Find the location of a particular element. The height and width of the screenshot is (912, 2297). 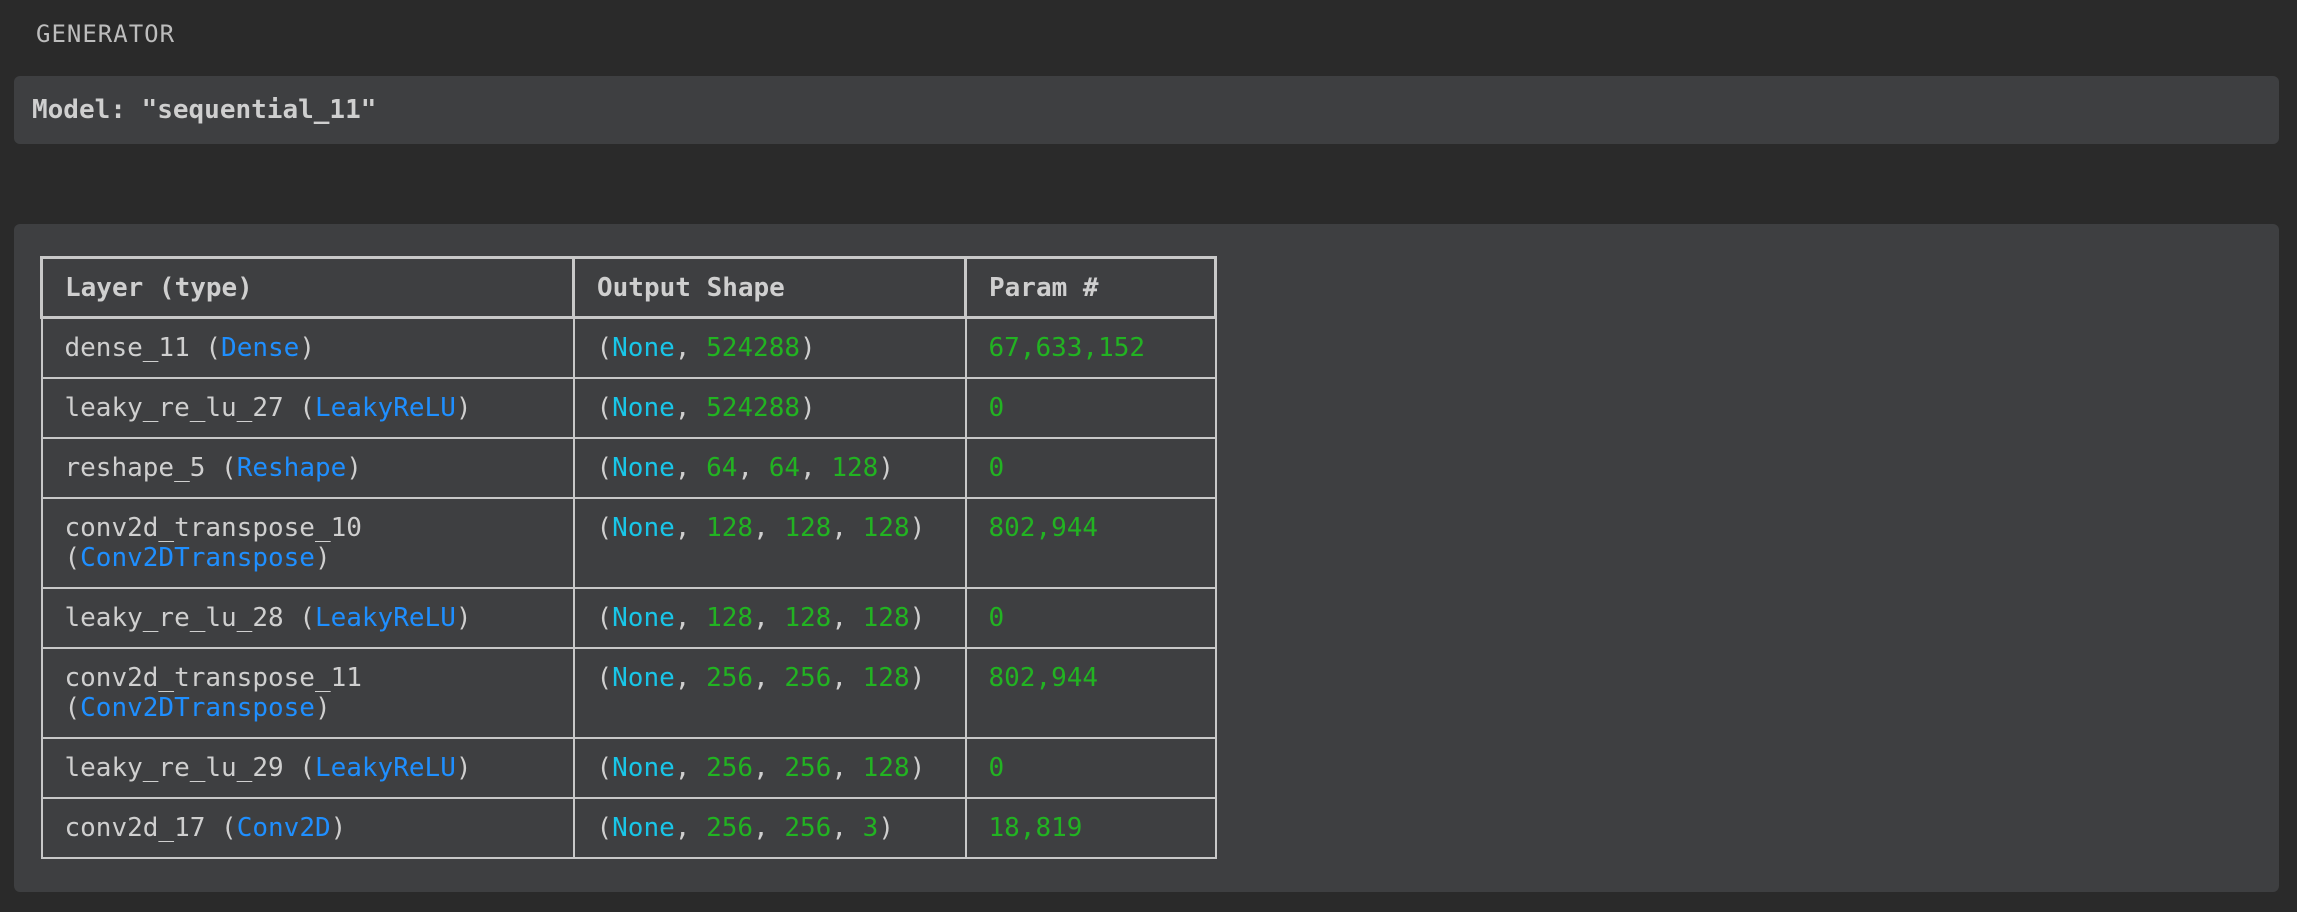

layer-name: dense_11 is located at coordinates (127, 348).